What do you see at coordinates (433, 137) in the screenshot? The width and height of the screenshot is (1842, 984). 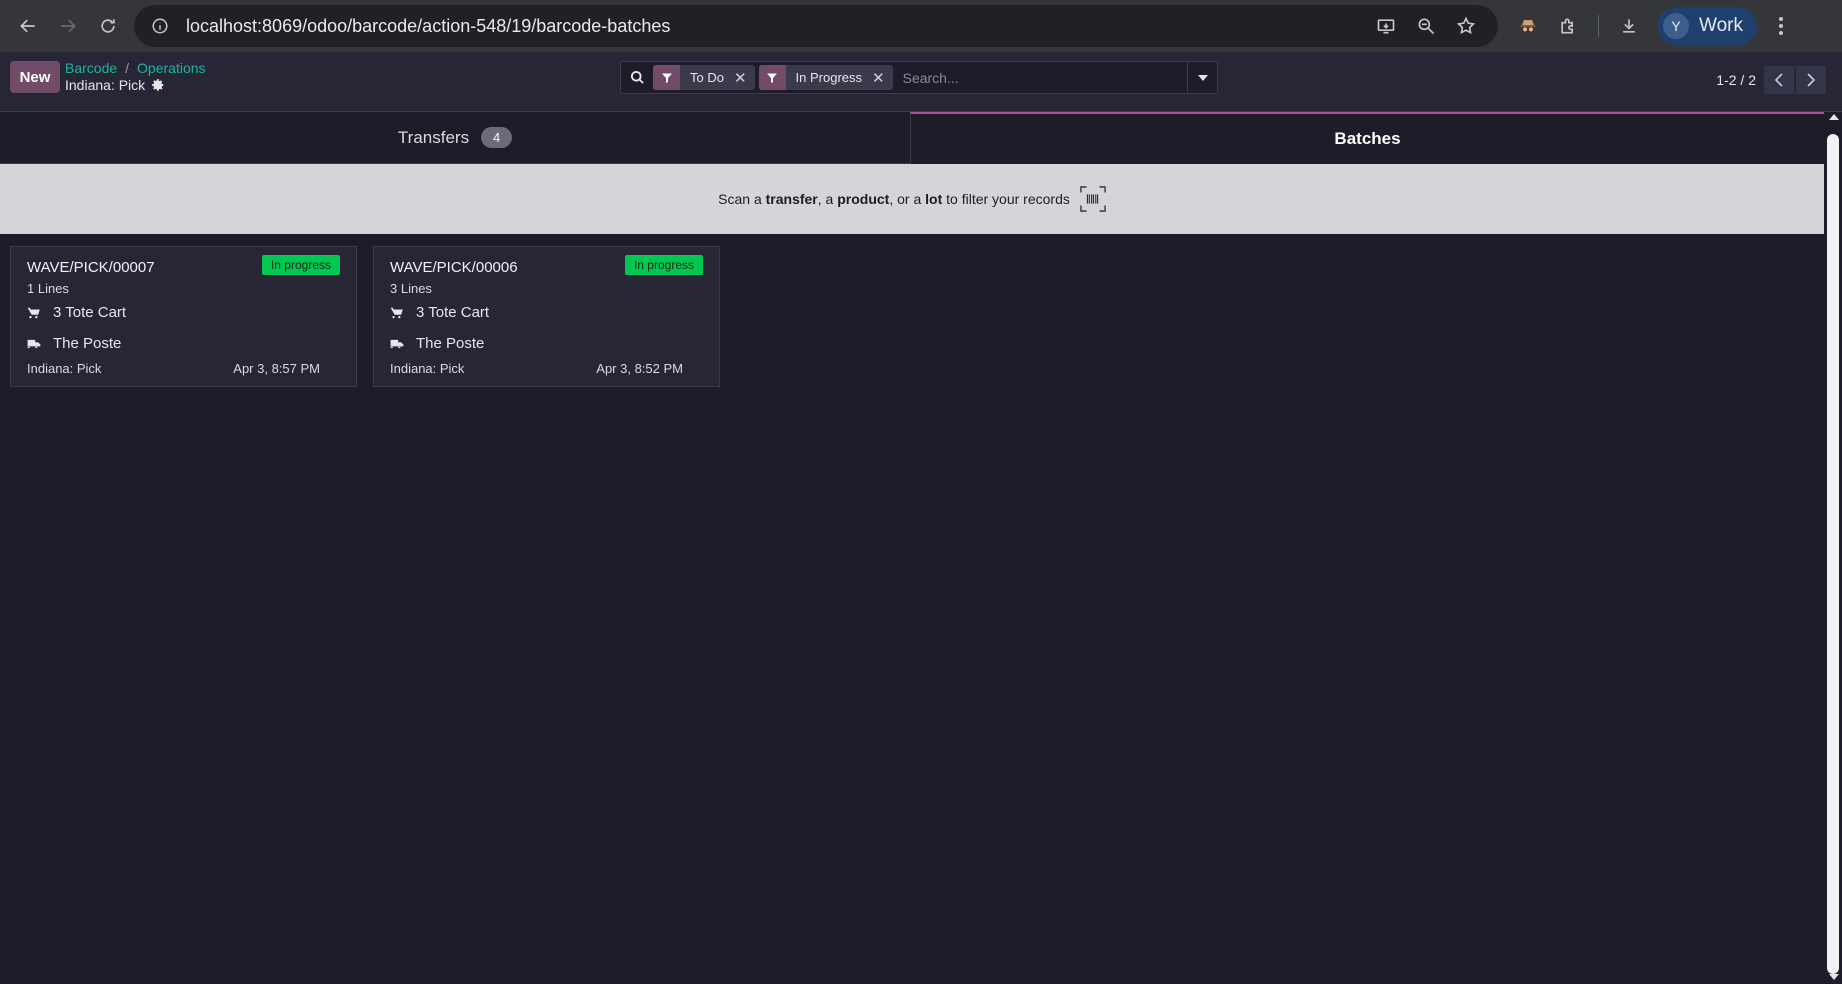 I see `tab-transfers-label: Transfers` at bounding box center [433, 137].